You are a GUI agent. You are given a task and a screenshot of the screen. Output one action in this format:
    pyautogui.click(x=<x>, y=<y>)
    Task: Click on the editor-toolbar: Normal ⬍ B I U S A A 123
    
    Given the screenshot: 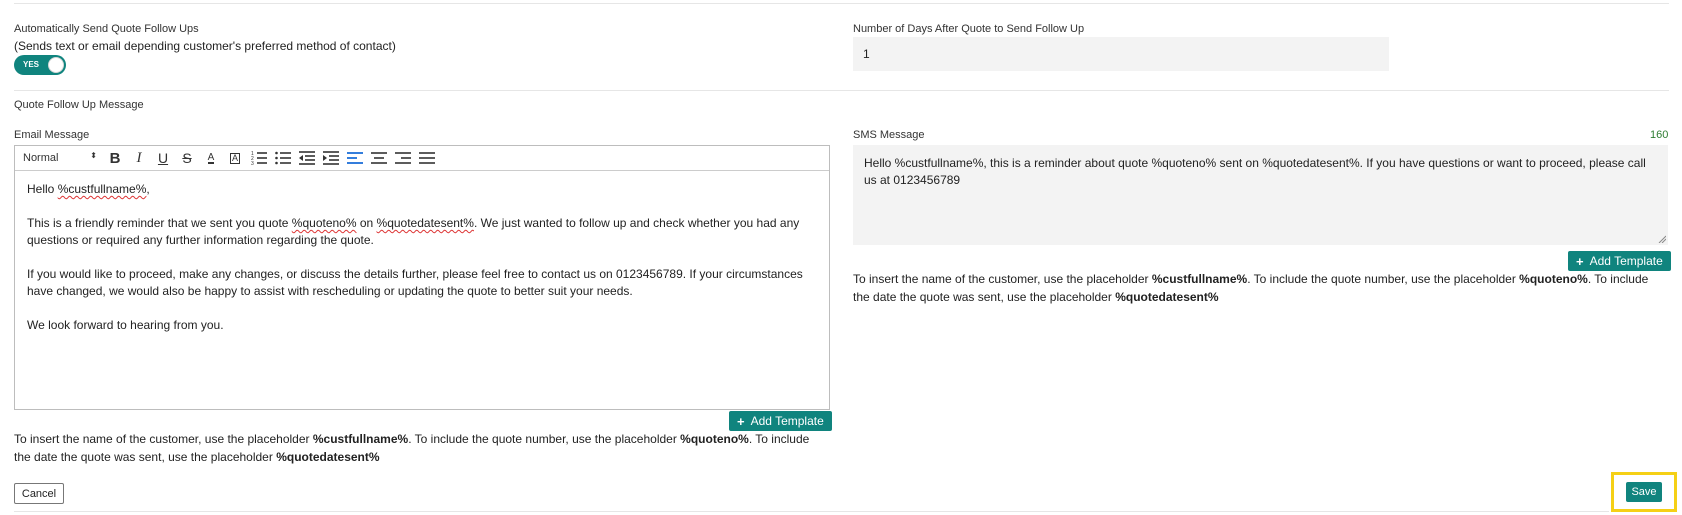 What is the action you would take?
    pyautogui.click(x=422, y=158)
    